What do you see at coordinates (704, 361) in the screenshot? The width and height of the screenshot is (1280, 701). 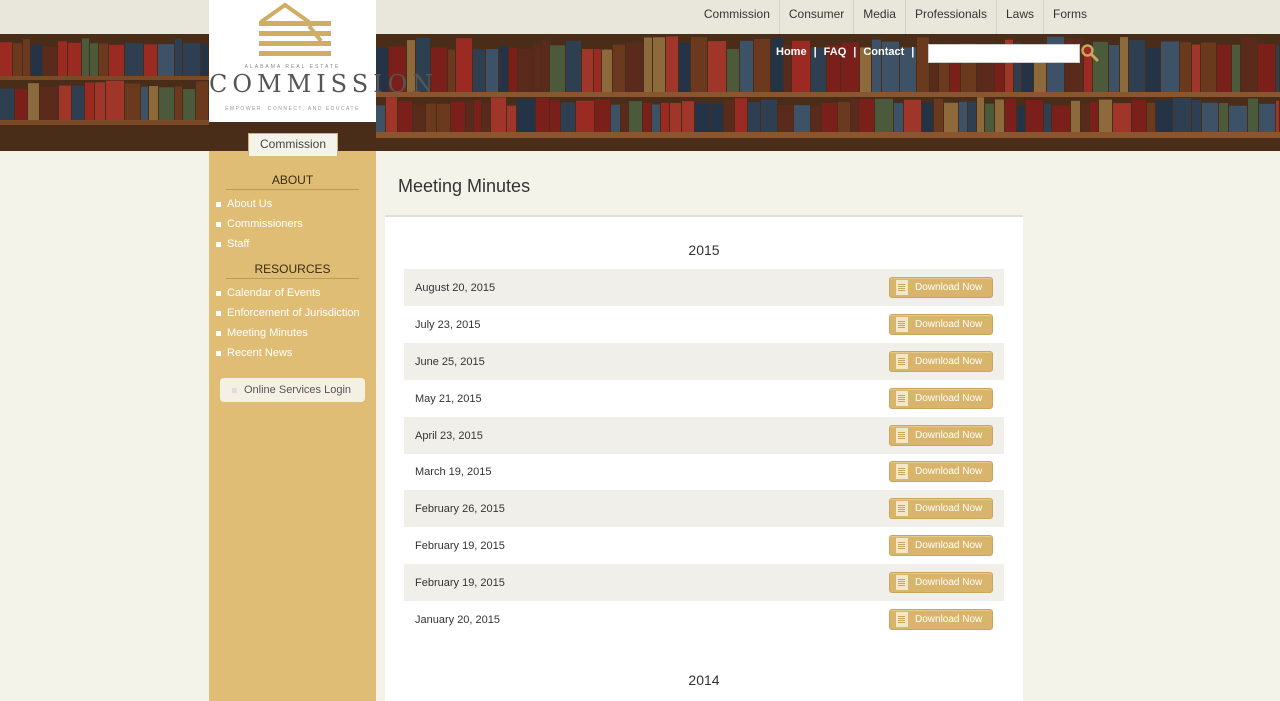 I see `minutes-row: June 25, 2015 Download Now` at bounding box center [704, 361].